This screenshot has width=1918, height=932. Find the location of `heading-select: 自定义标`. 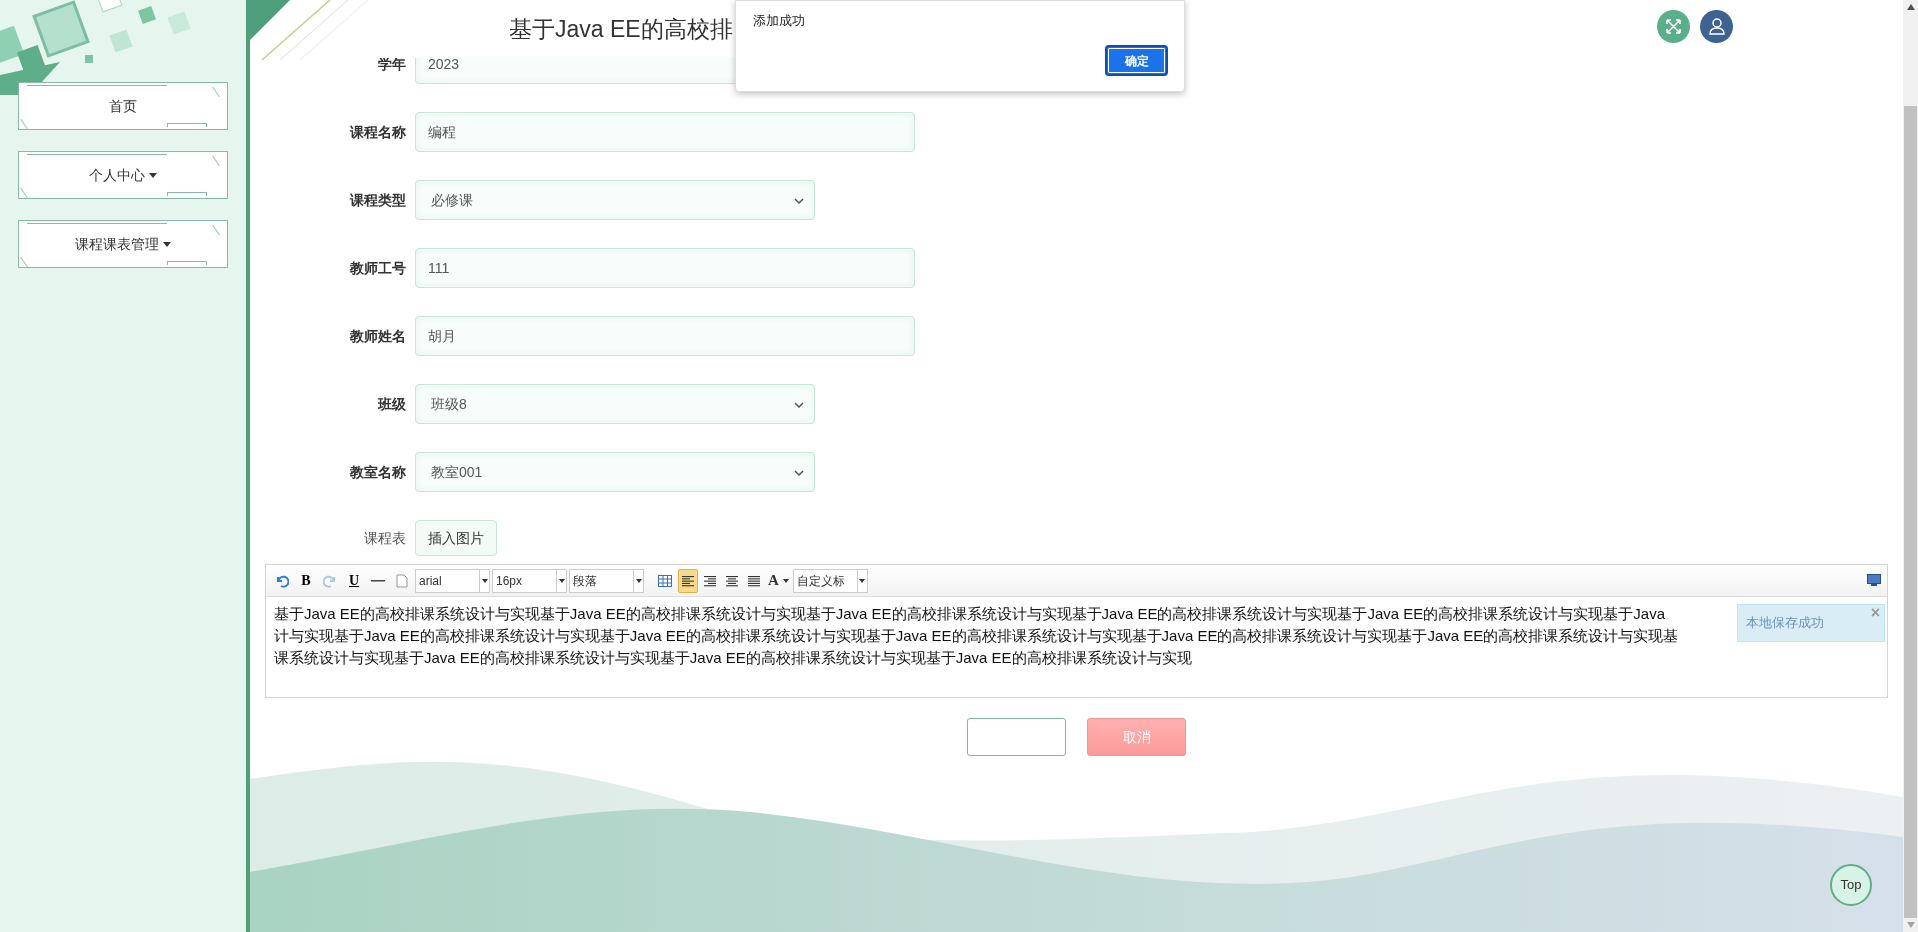

heading-select: 自定义标 is located at coordinates (830, 580).